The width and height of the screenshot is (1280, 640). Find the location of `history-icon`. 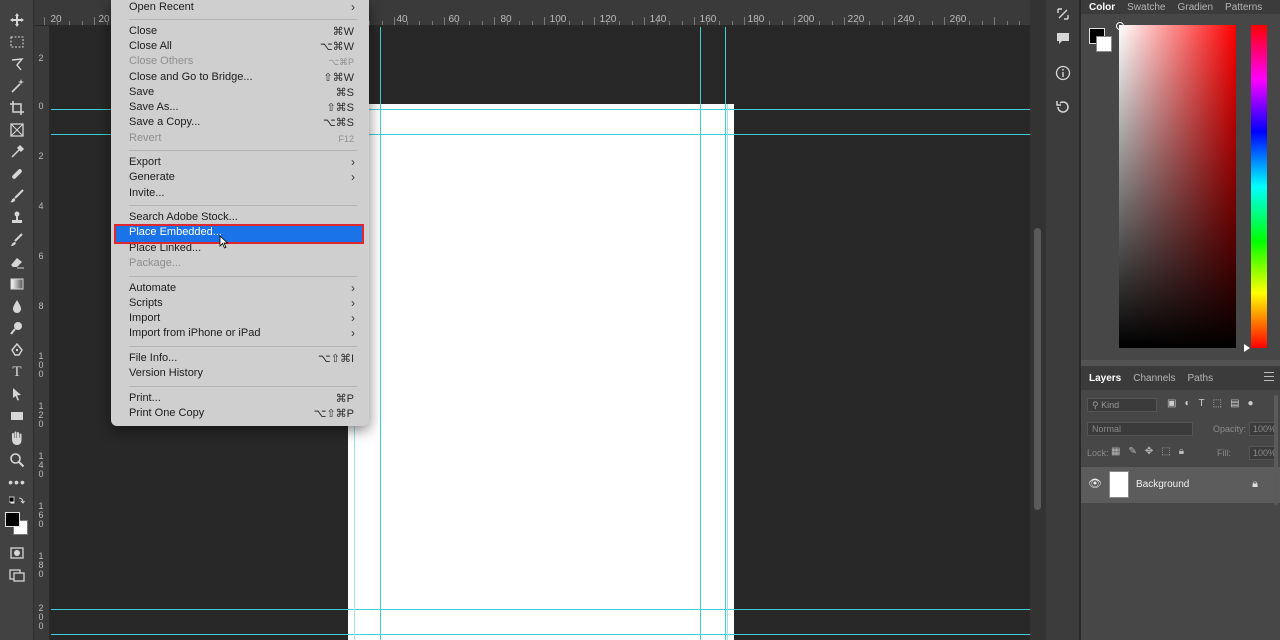

history-icon is located at coordinates (1063, 107).